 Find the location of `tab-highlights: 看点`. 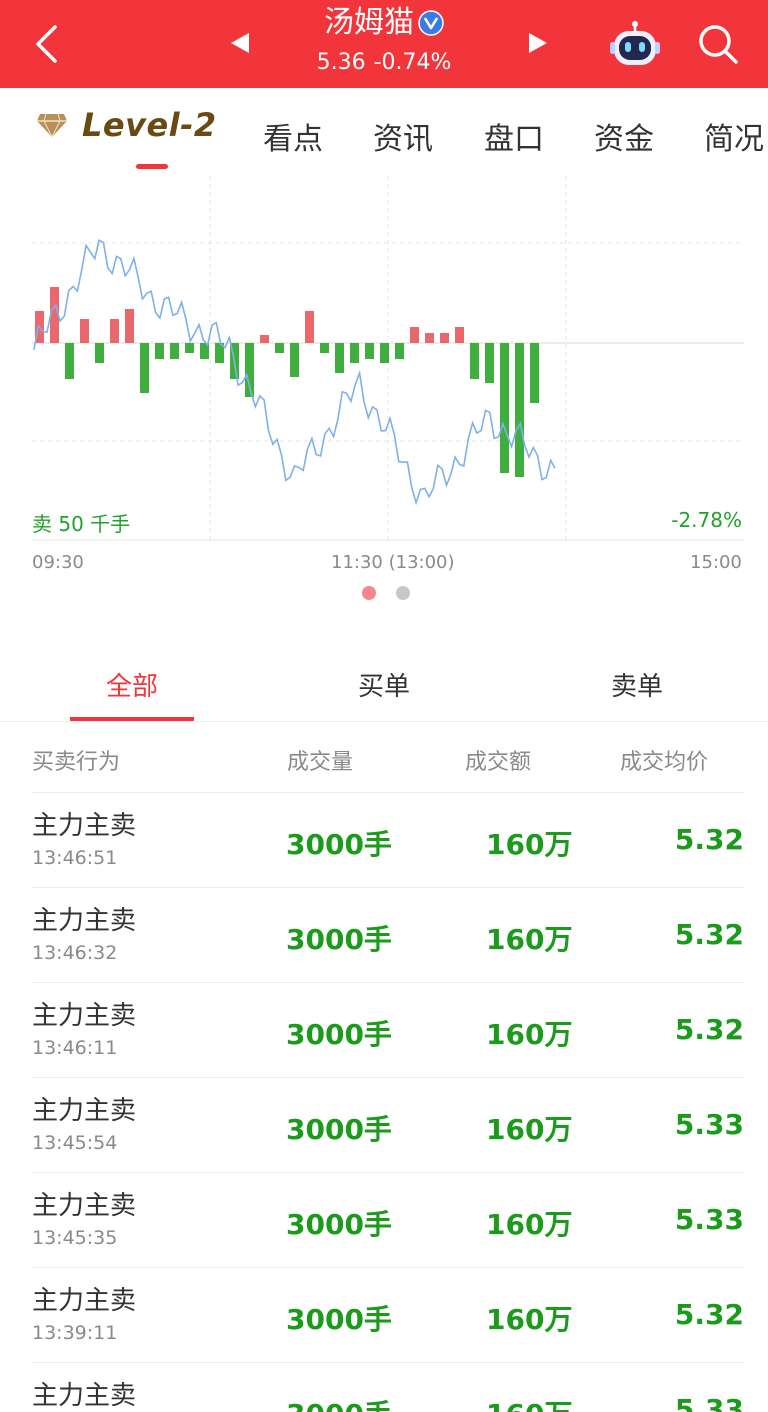

tab-highlights: 看点 is located at coordinates (293, 136).